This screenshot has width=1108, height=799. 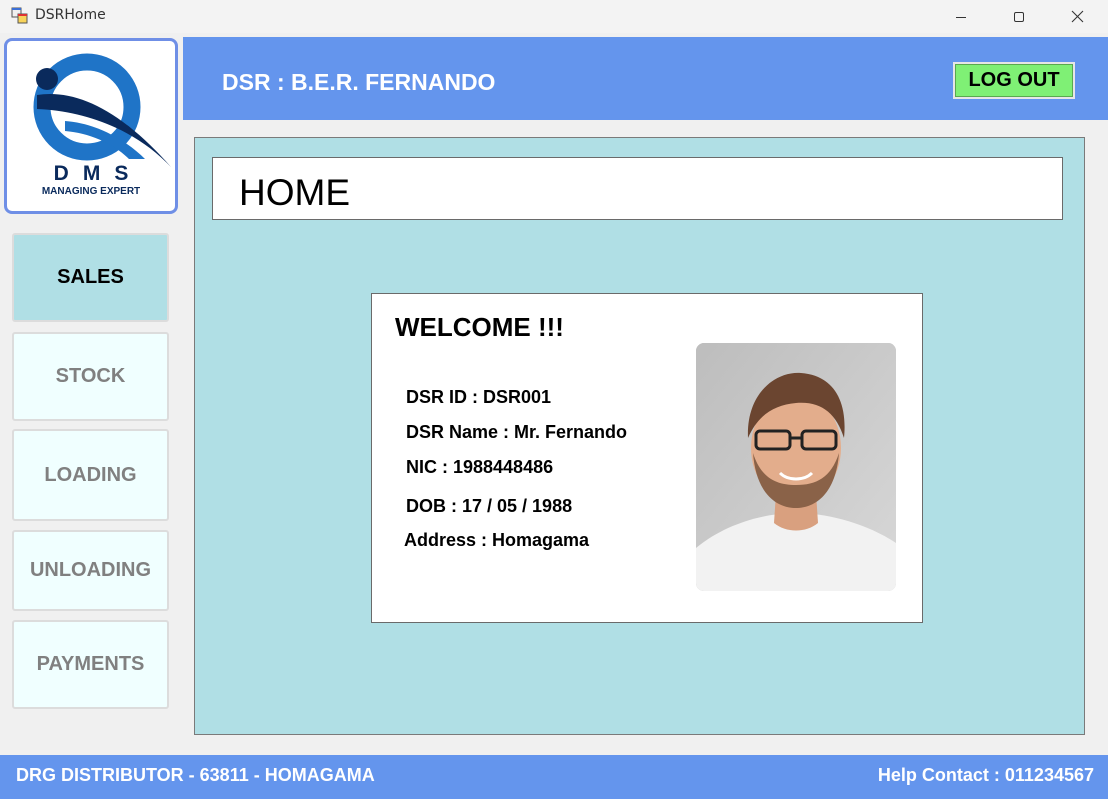 What do you see at coordinates (480, 467) in the screenshot?
I see `nic-label: NIC : 1988448486` at bounding box center [480, 467].